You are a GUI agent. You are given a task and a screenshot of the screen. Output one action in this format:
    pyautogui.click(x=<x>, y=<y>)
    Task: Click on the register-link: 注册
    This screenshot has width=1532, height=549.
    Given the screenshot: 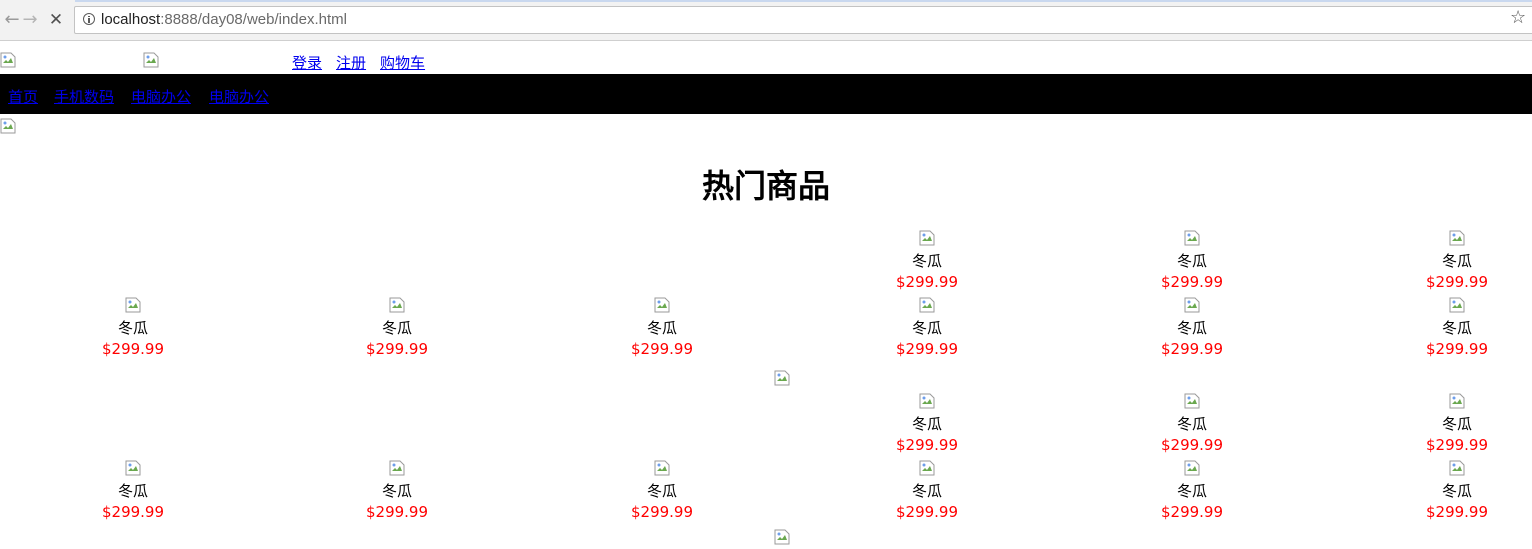 What is the action you would take?
    pyautogui.click(x=351, y=63)
    